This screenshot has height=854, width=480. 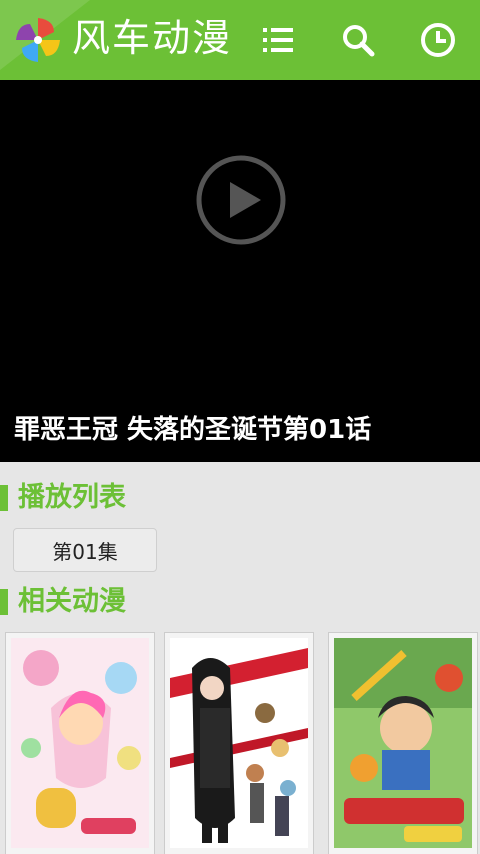 What do you see at coordinates (241, 200) in the screenshot?
I see `play-icon` at bounding box center [241, 200].